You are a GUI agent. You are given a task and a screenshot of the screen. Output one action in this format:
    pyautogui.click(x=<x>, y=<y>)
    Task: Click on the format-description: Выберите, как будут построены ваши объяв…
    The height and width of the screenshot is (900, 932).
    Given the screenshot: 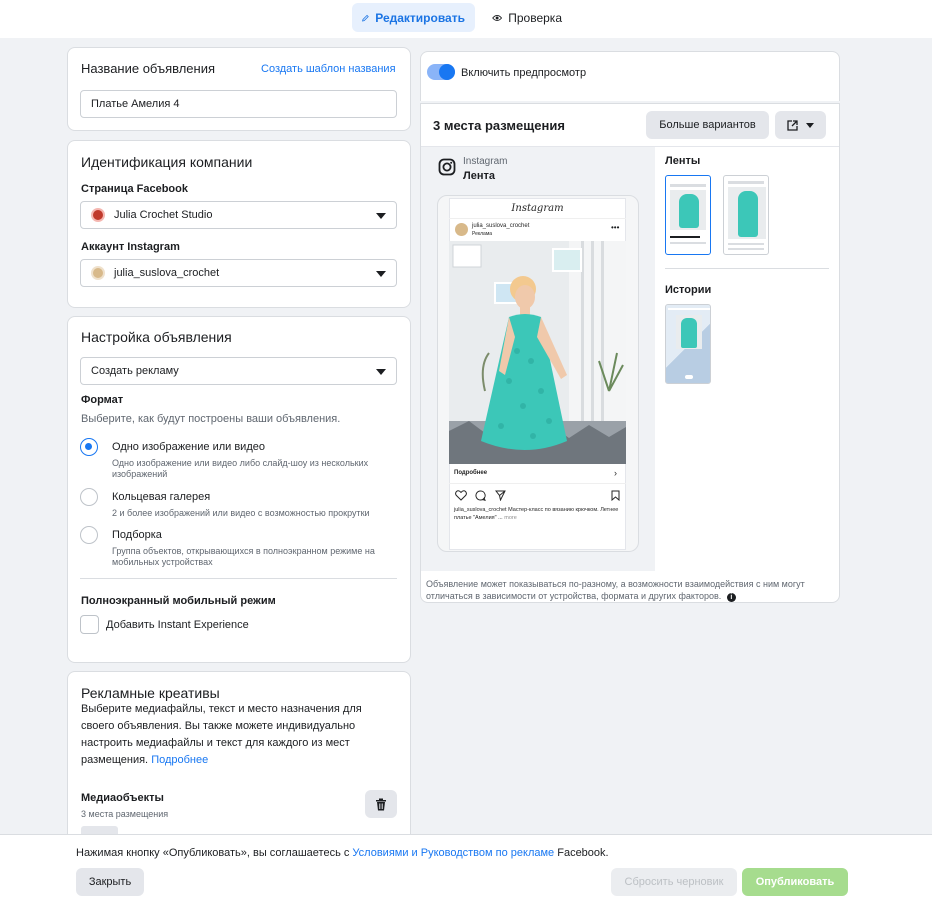 What is the action you would take?
    pyautogui.click(x=211, y=419)
    